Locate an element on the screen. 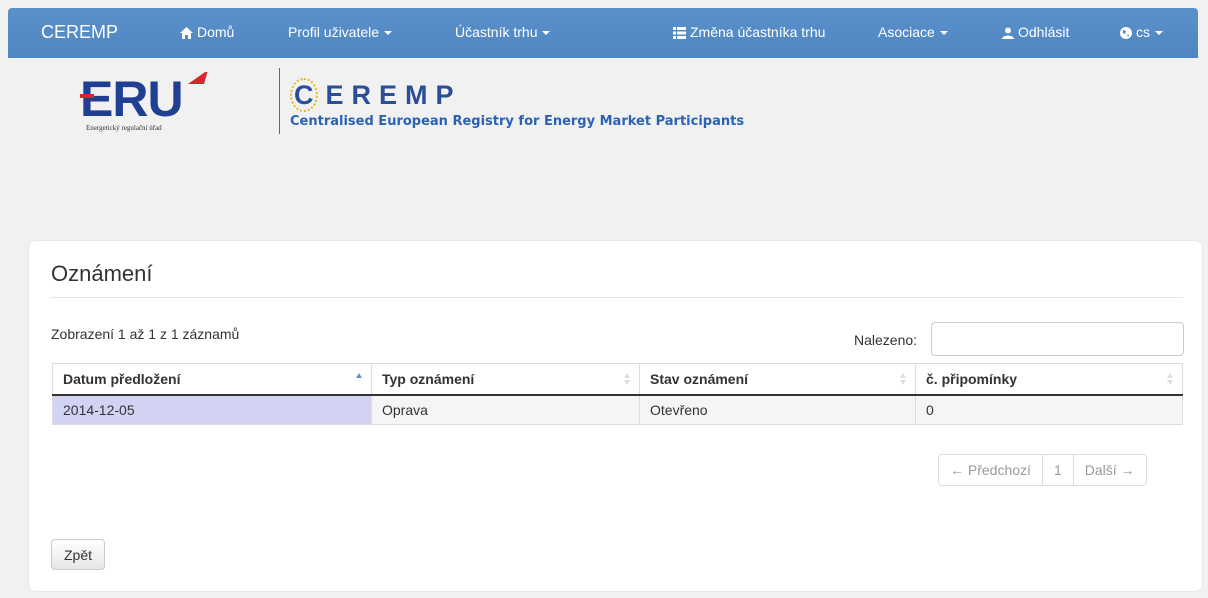 The height and width of the screenshot is (598, 1208). nav-profile-dropdown: Profil uživatele is located at coordinates (340, 33).